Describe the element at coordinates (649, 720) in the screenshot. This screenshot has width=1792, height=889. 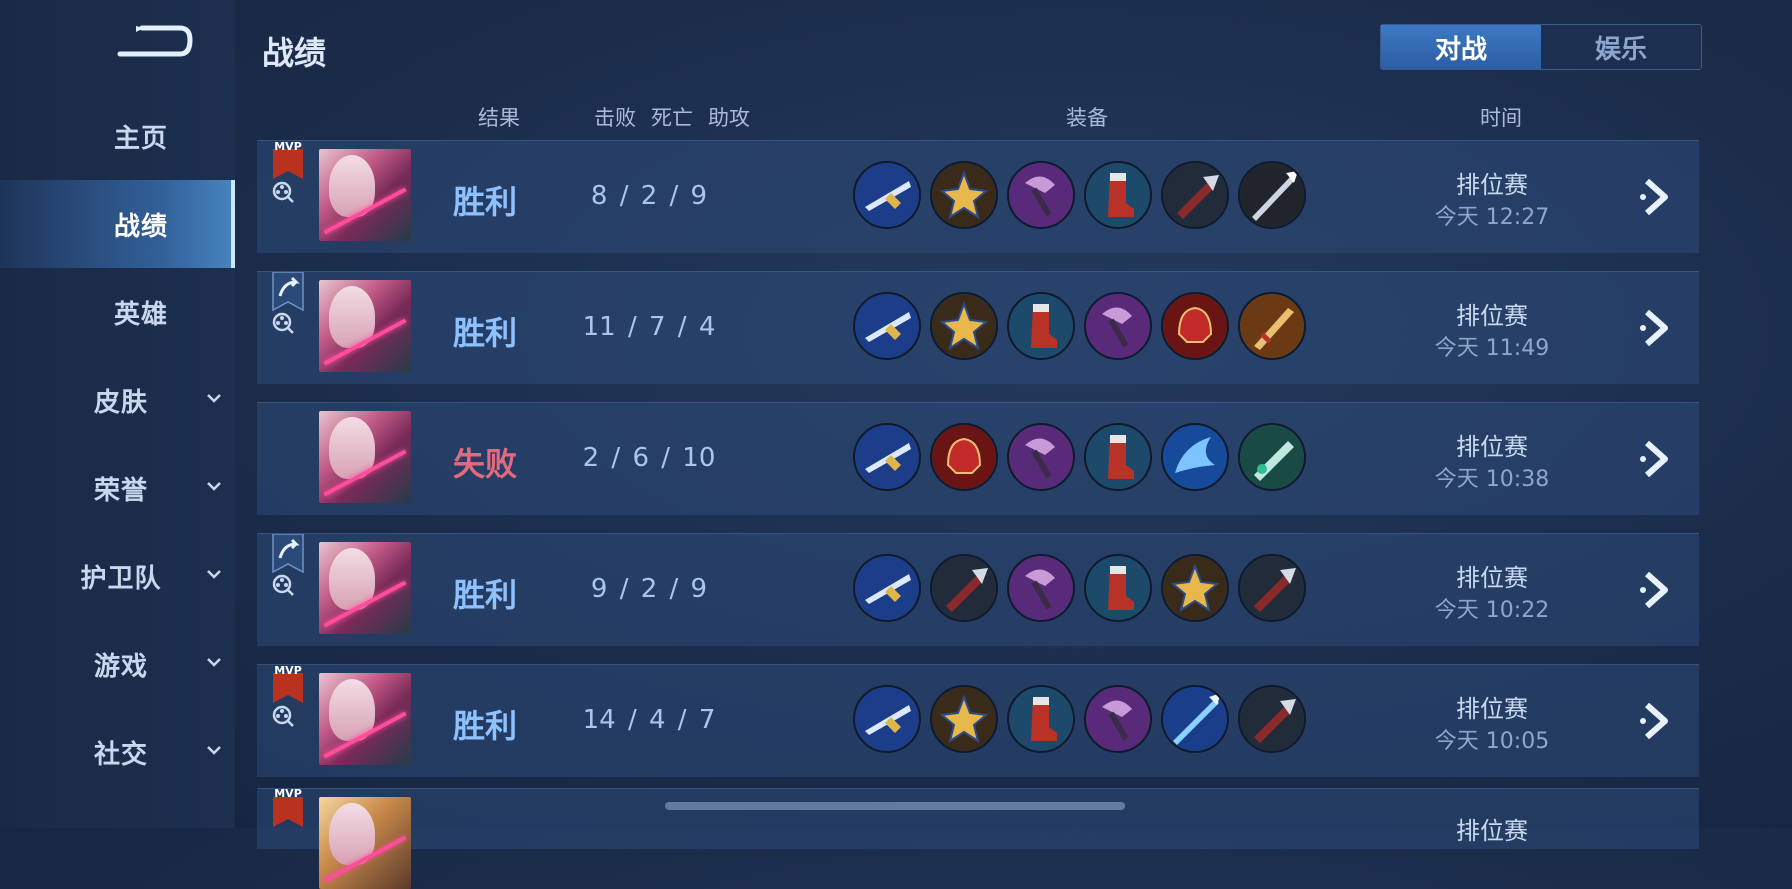
I see `match-kda: 14 / 4 / 7` at that location.